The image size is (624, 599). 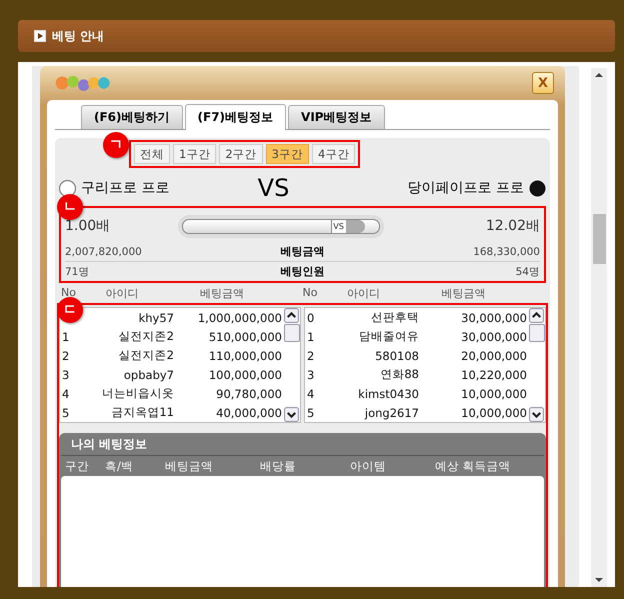 I want to click on table-cell-text: 연화88, so click(x=399, y=374).